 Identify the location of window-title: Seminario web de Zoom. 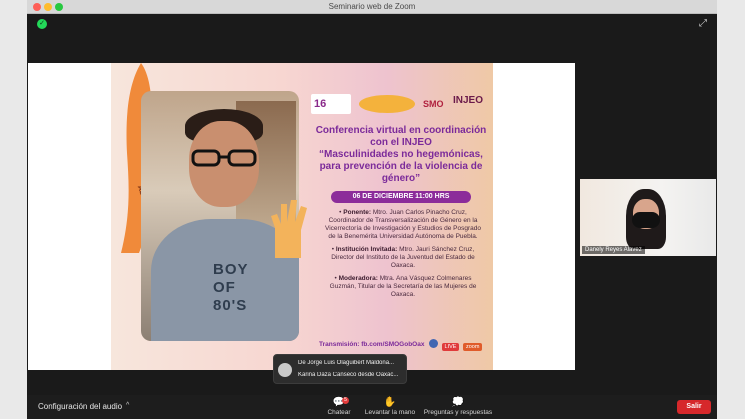
(372, 6).